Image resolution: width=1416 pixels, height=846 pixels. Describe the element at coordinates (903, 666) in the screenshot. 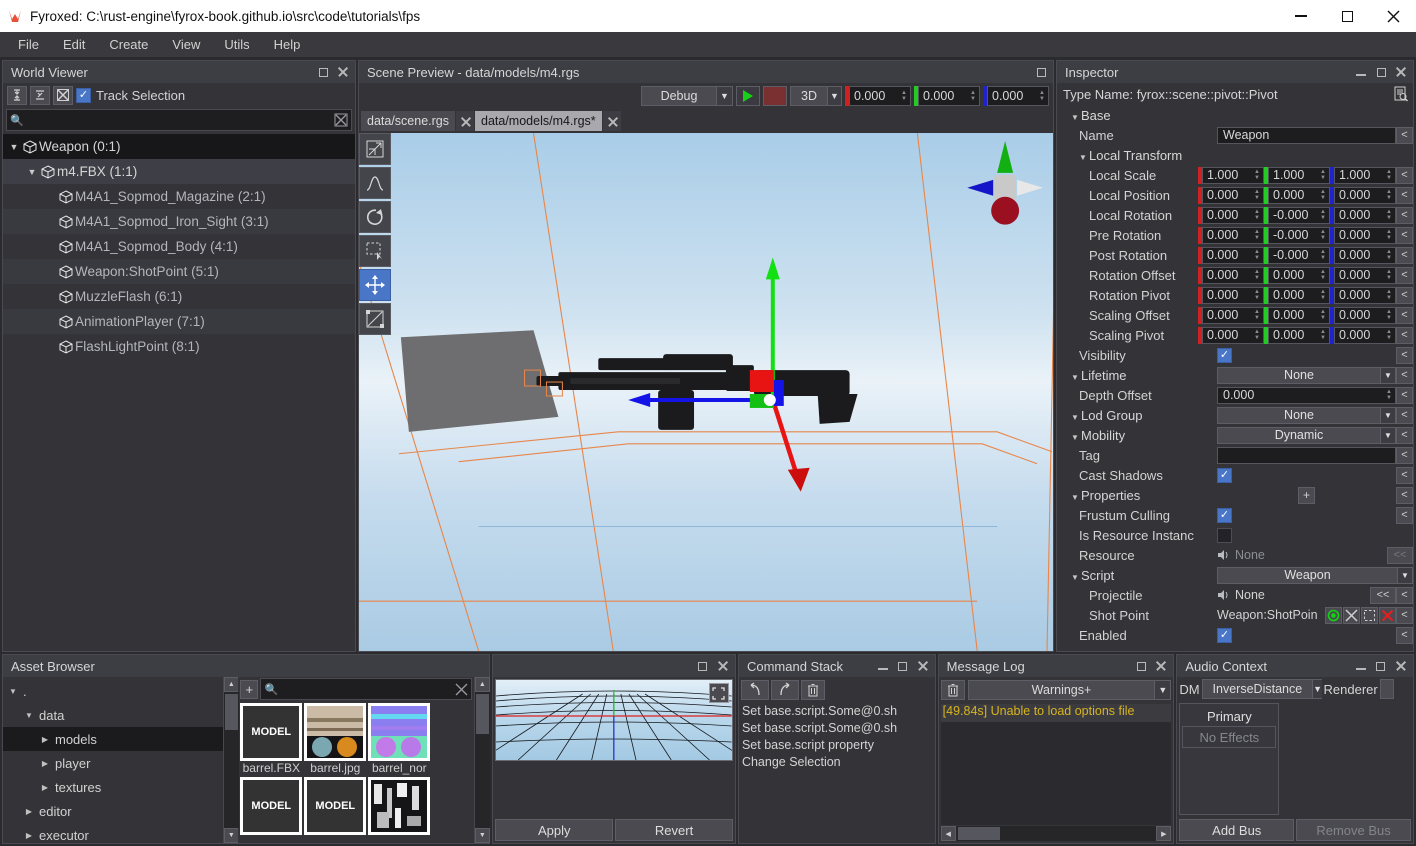

I see `command-stack-maximize-button` at that location.